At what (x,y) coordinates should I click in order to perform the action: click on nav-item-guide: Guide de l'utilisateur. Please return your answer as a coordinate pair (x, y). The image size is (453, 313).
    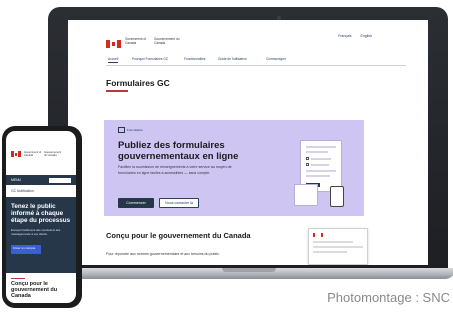
    Looking at the image, I should click on (232, 59).